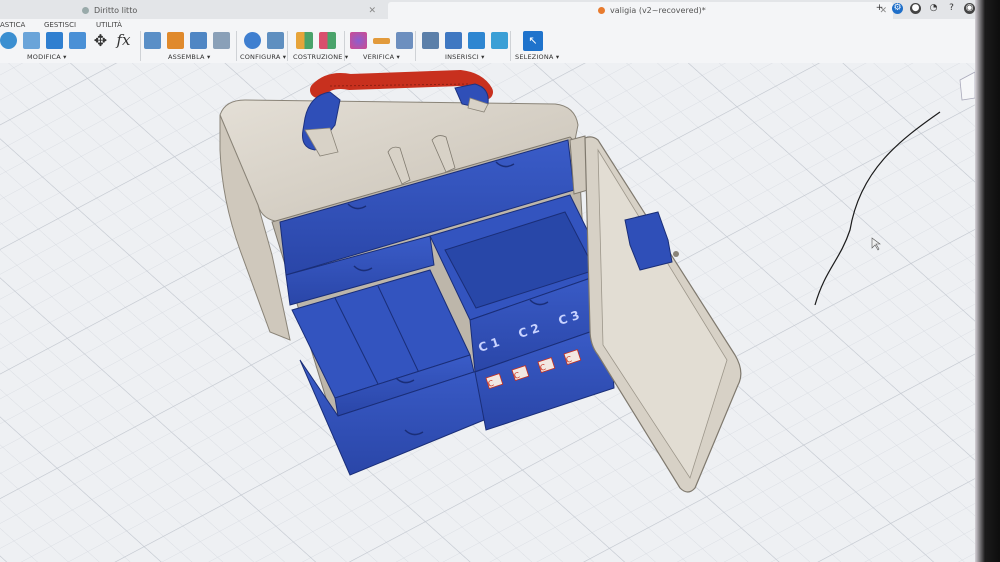 This screenshot has width=1000, height=562. What do you see at coordinates (601, 10) in the screenshot?
I see `fusion-document-icon` at bounding box center [601, 10].